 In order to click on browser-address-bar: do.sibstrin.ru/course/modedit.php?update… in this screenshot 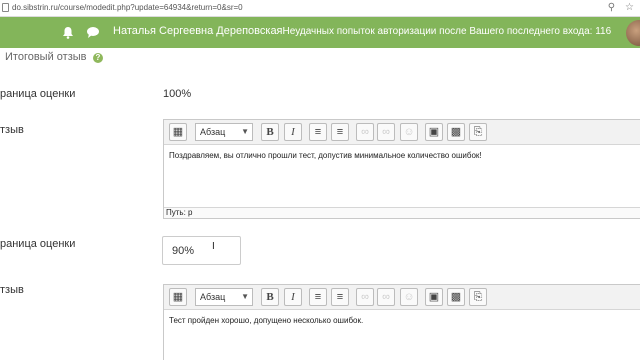, I will do `click(320, 8)`.